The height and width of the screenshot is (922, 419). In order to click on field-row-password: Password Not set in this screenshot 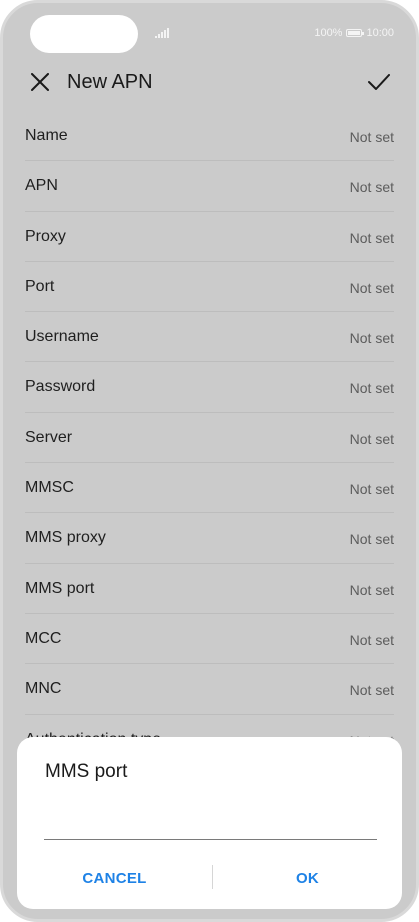, I will do `click(209, 387)`.